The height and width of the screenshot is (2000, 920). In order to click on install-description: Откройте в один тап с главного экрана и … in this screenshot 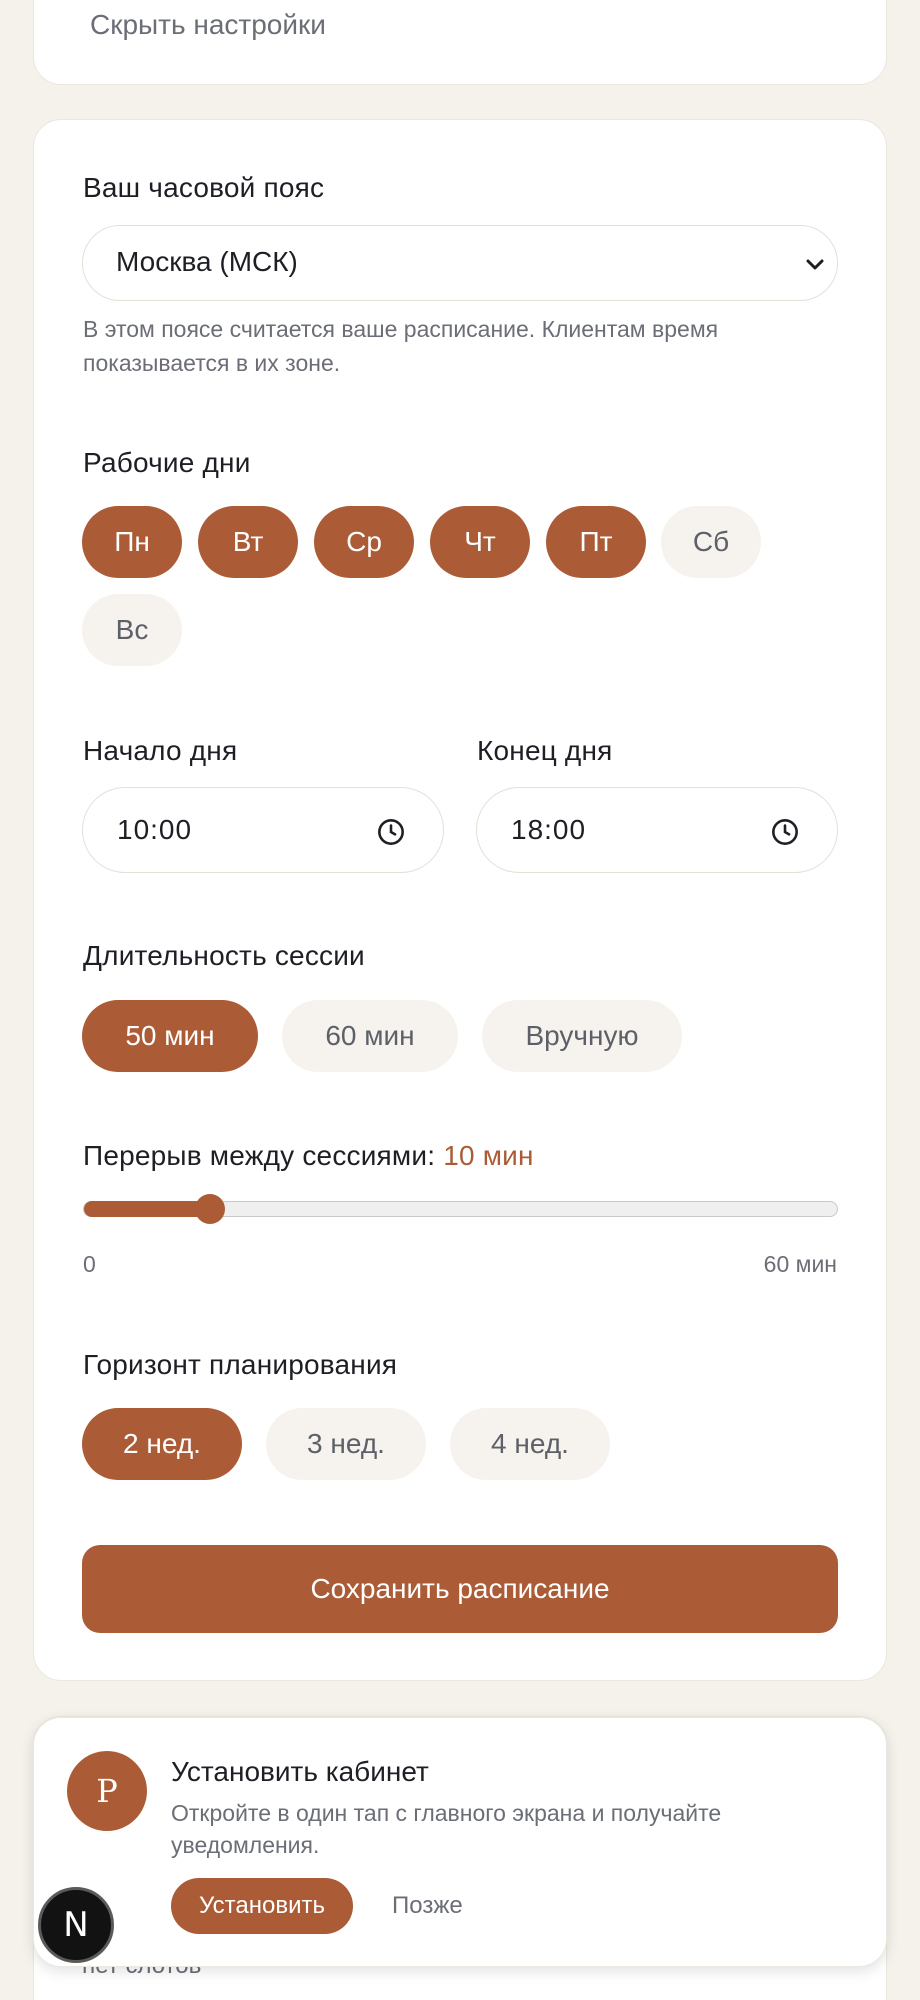, I will do `click(446, 1829)`.